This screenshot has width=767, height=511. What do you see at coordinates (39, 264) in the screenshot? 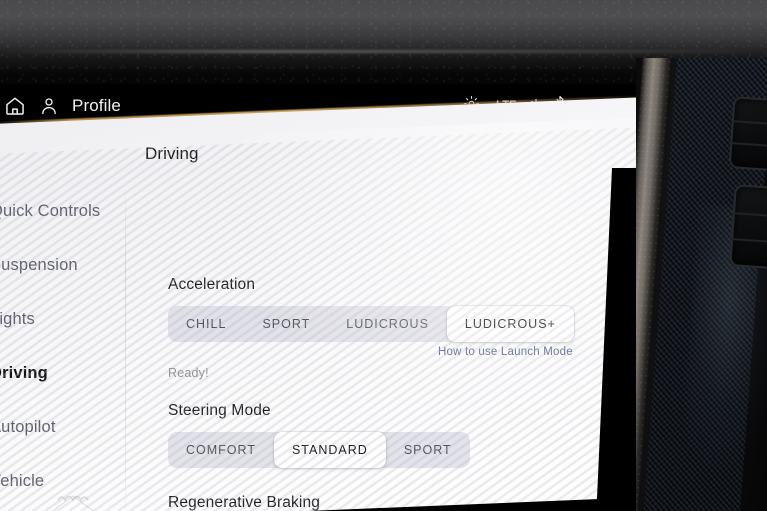
I see `sidebar-item-label: Suspension` at bounding box center [39, 264].